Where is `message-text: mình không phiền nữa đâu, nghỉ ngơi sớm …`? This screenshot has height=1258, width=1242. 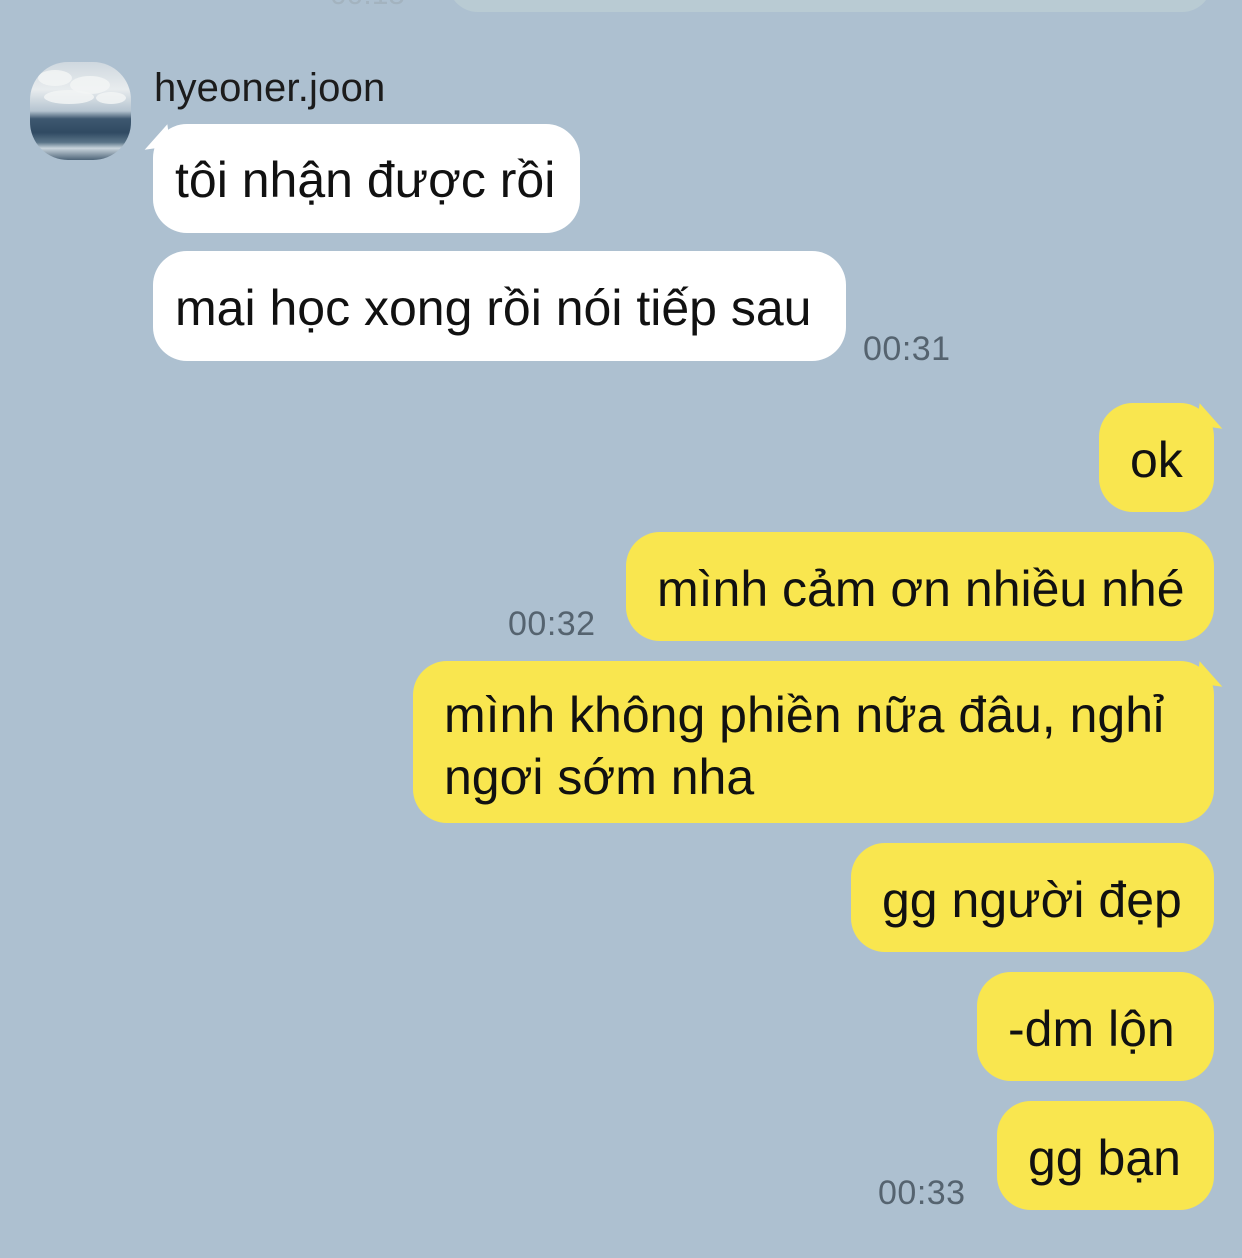 message-text: mình không phiền nữa đâu, nghỉ ngơi sớm … is located at coordinates (804, 746).